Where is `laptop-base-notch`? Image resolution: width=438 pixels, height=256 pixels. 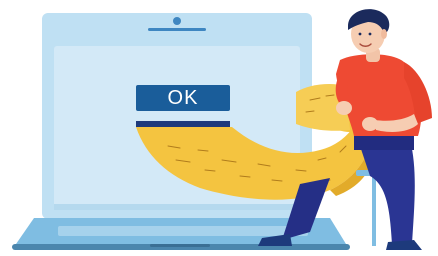
laptop-base-notch is located at coordinates (180, 245).